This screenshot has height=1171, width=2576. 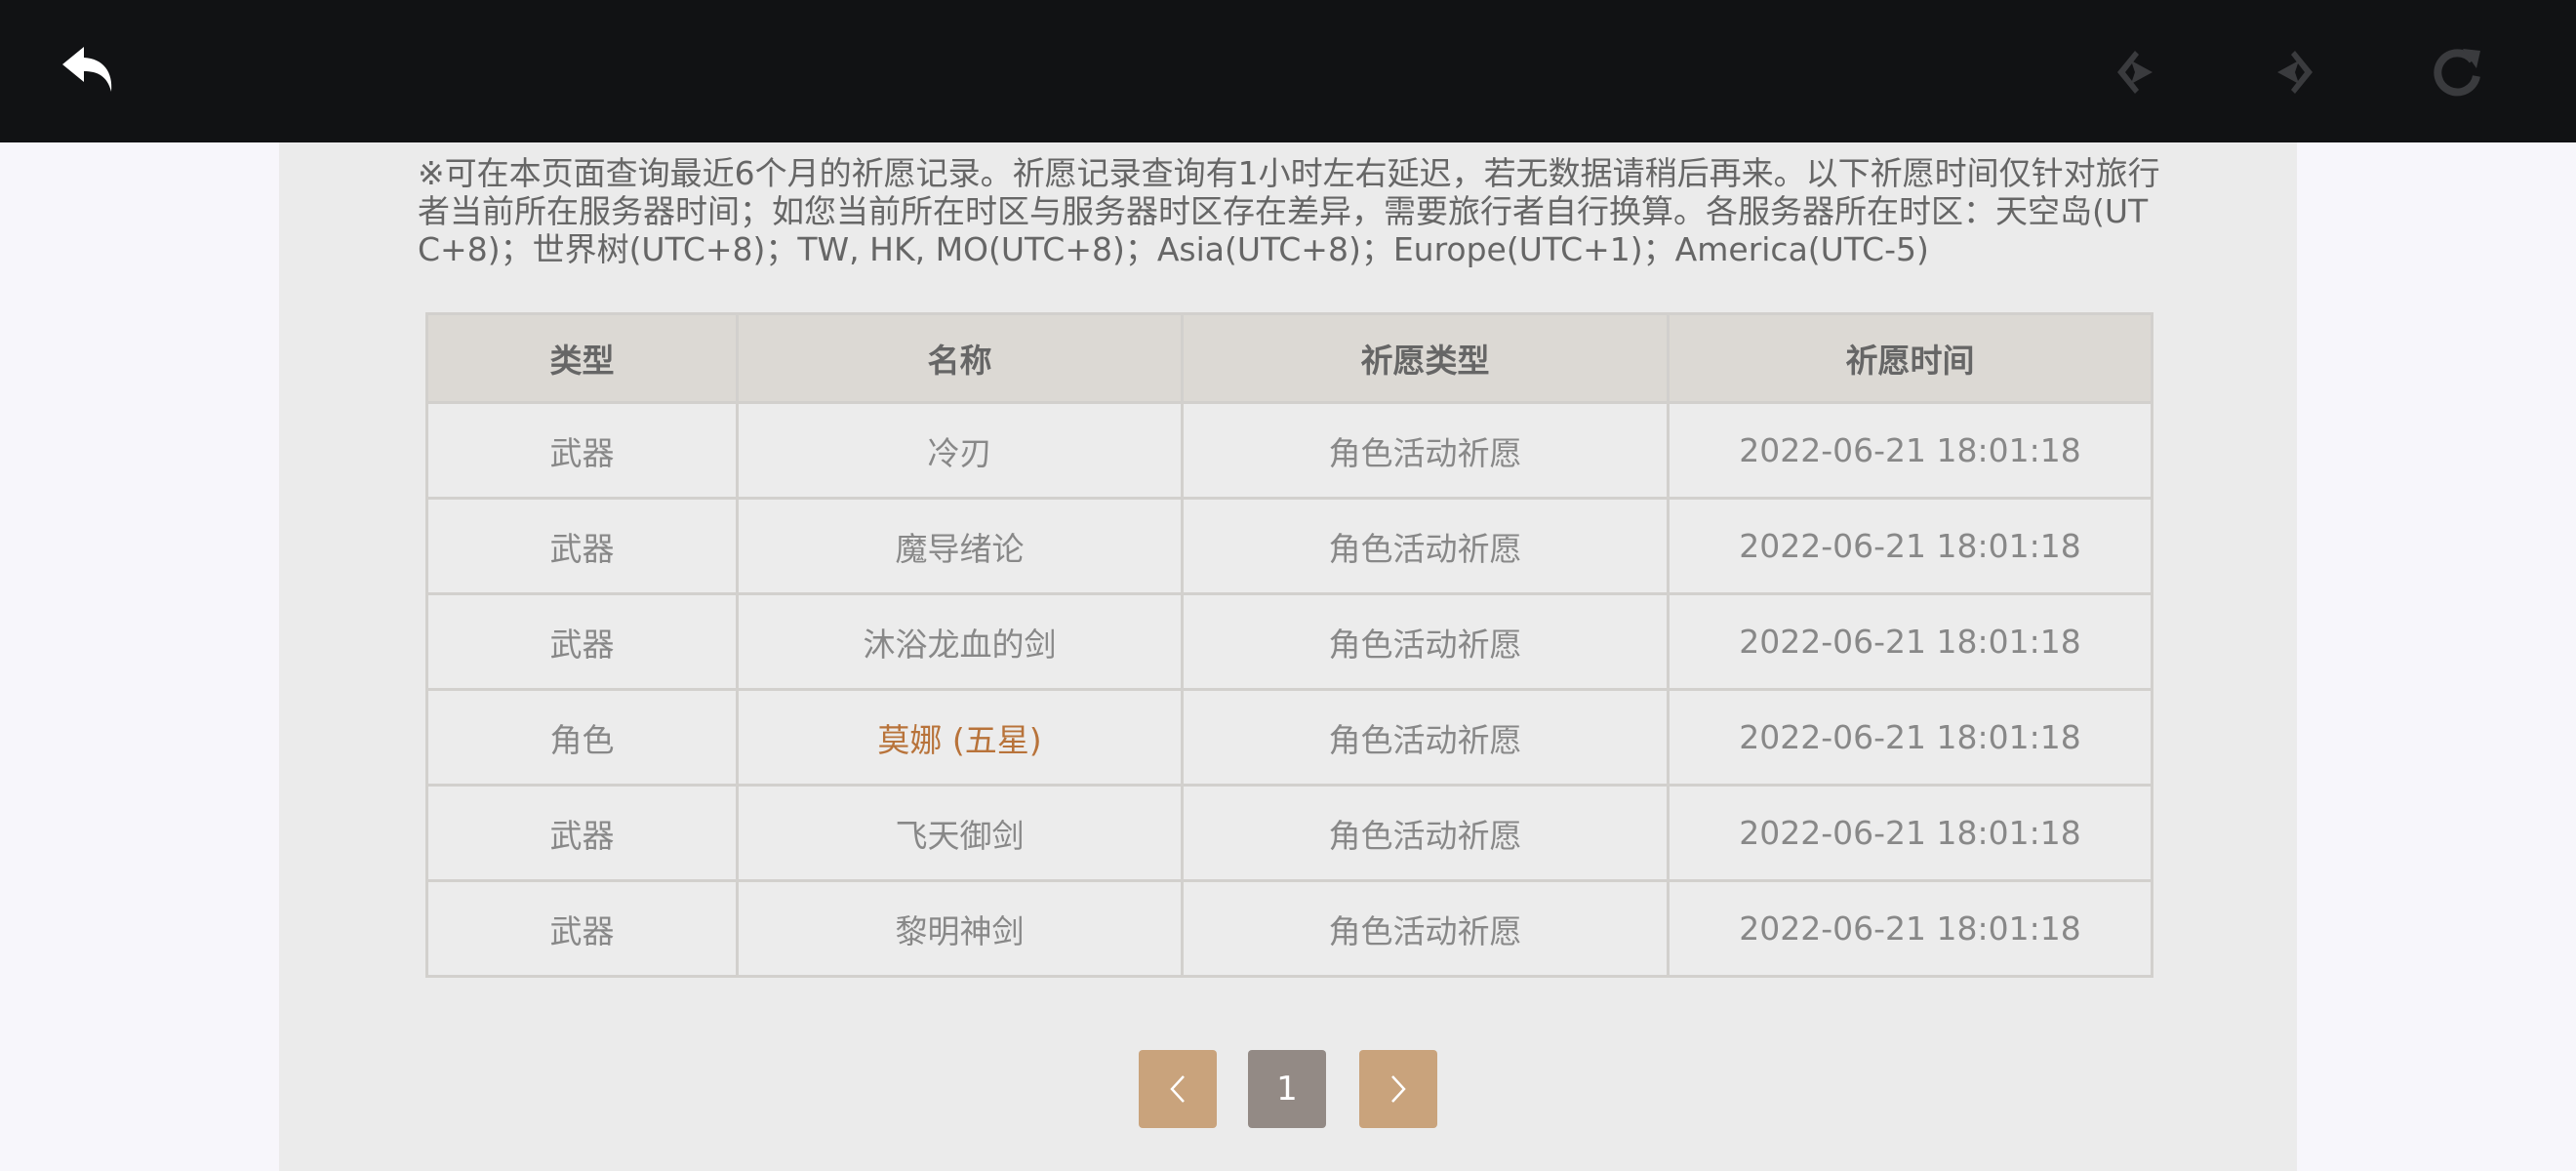 I want to click on next-page-button, so click(x=1398, y=1089).